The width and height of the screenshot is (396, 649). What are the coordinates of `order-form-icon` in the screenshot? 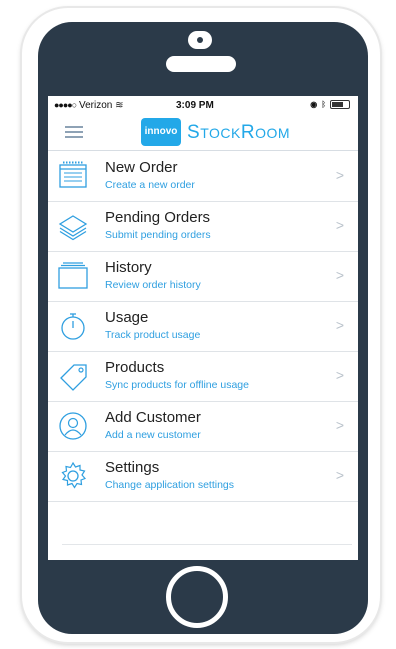 It's located at (73, 176).